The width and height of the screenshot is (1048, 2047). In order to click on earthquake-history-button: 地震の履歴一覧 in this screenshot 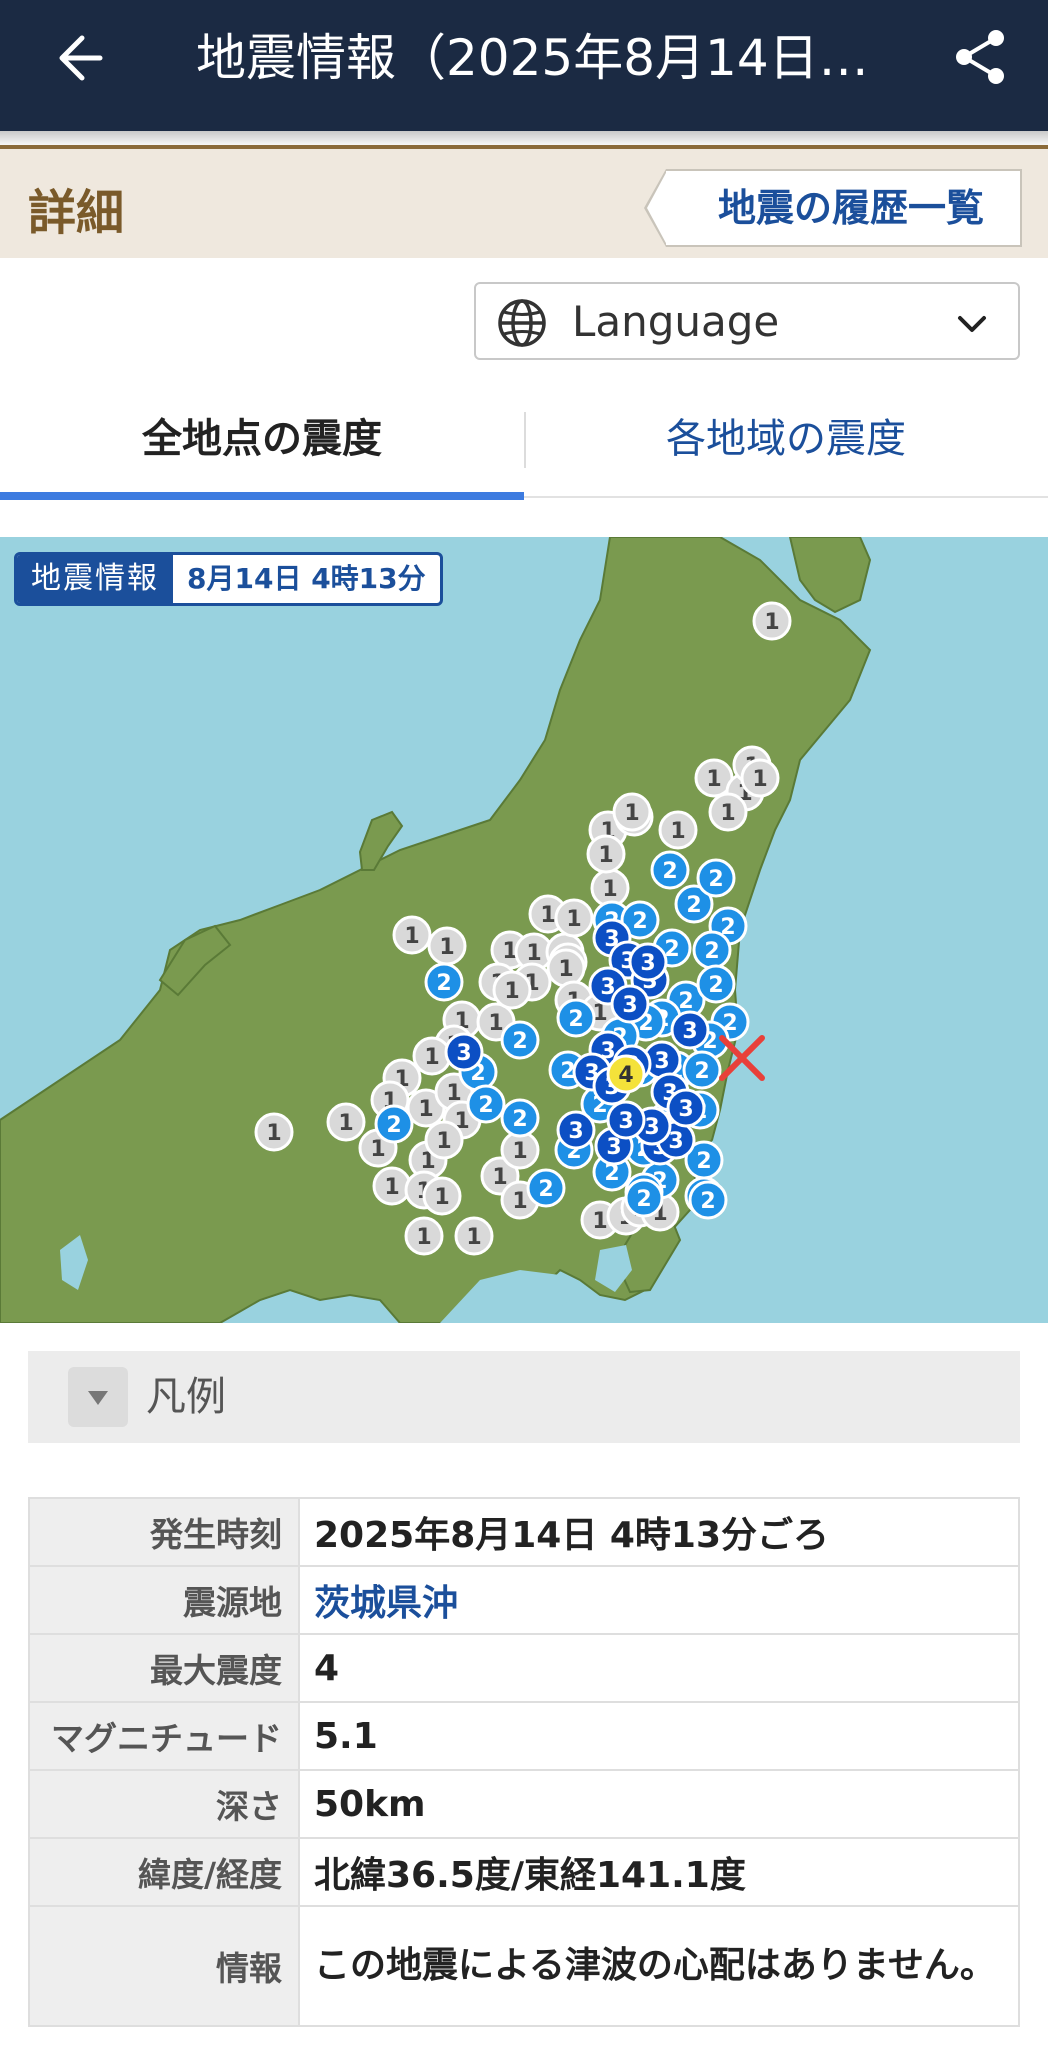, I will do `click(833, 208)`.